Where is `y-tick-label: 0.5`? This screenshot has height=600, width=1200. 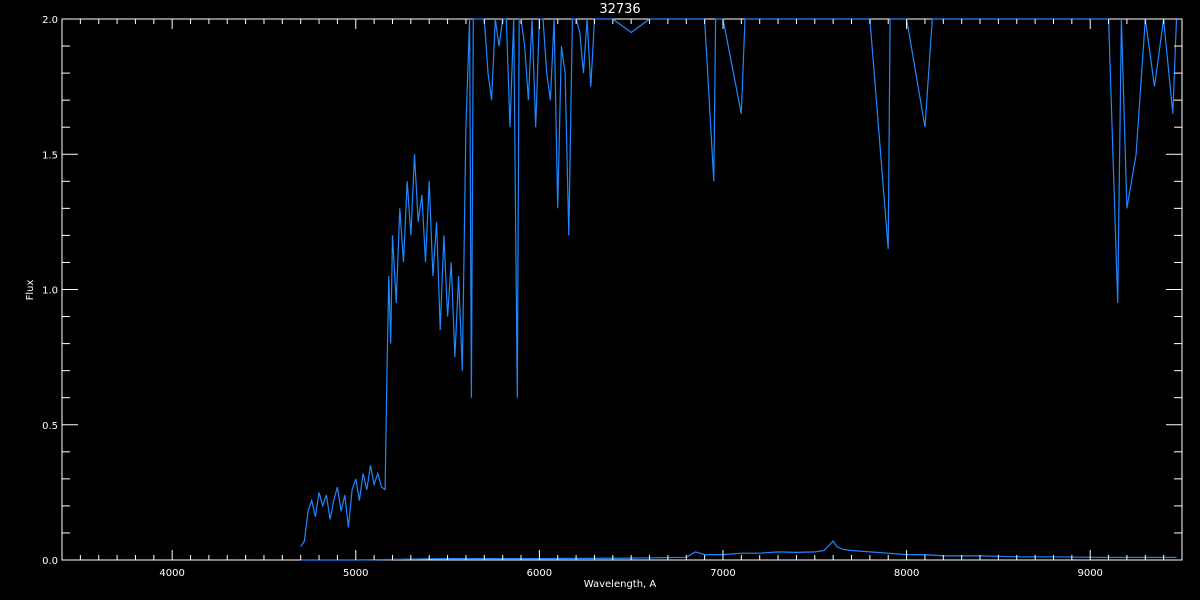
y-tick-label: 0.5 is located at coordinates (50, 426).